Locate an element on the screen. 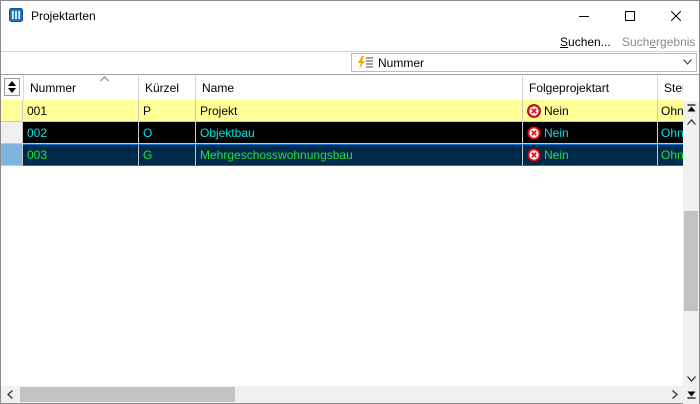 This screenshot has height=404, width=700. search-link-accel: S is located at coordinates (564, 42).